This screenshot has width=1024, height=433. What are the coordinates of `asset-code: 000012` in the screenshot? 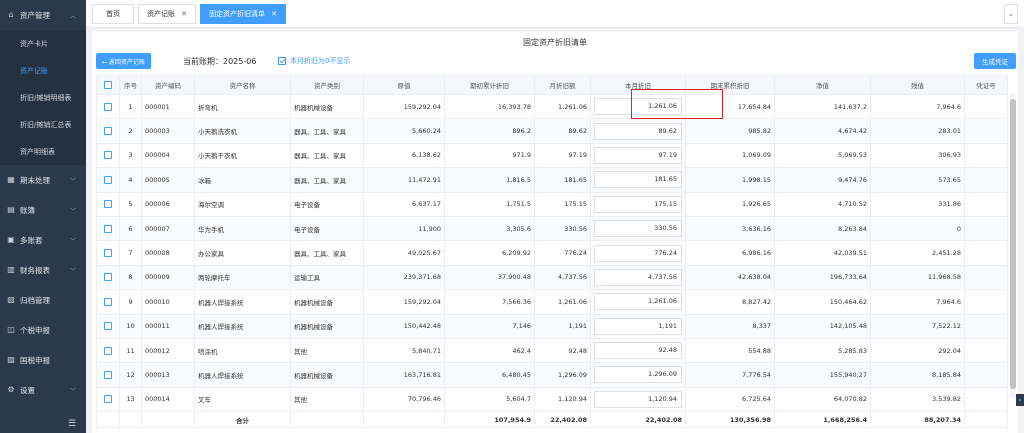 It's located at (168, 350).